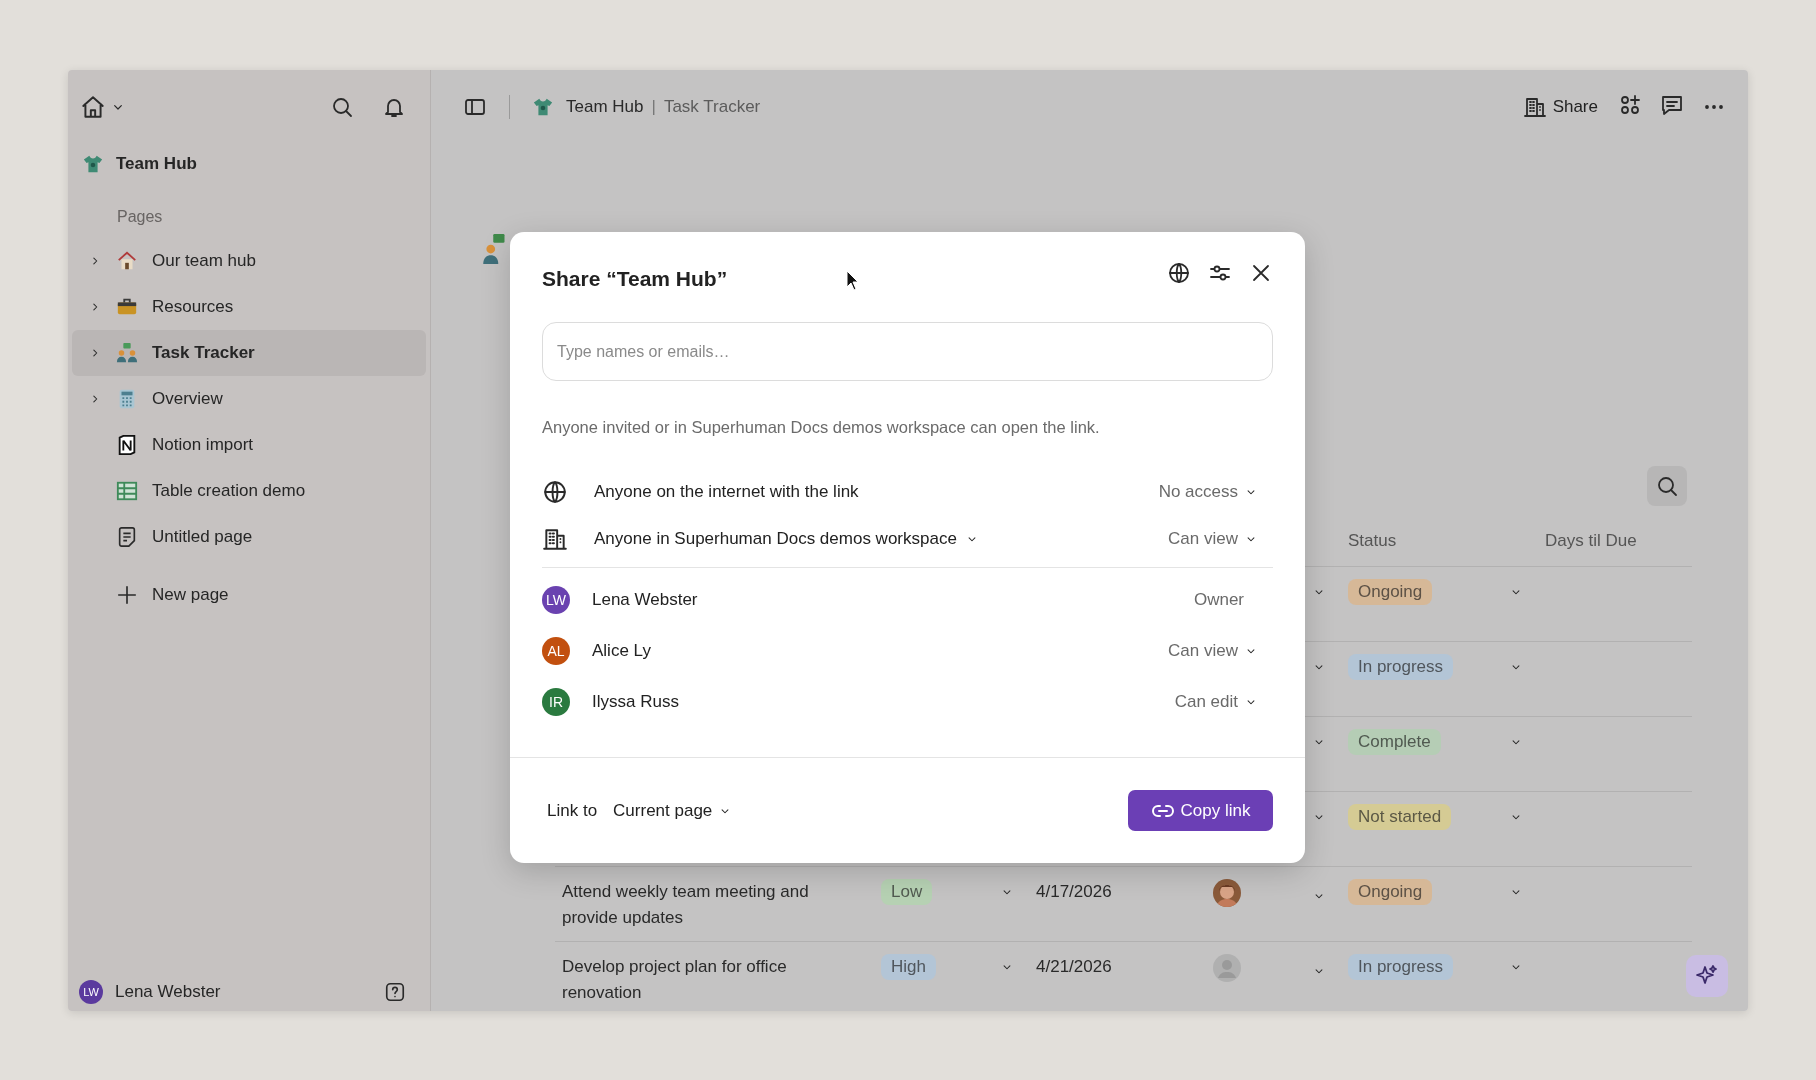  Describe the element at coordinates (127, 491) in the screenshot. I see `table-icon` at that location.